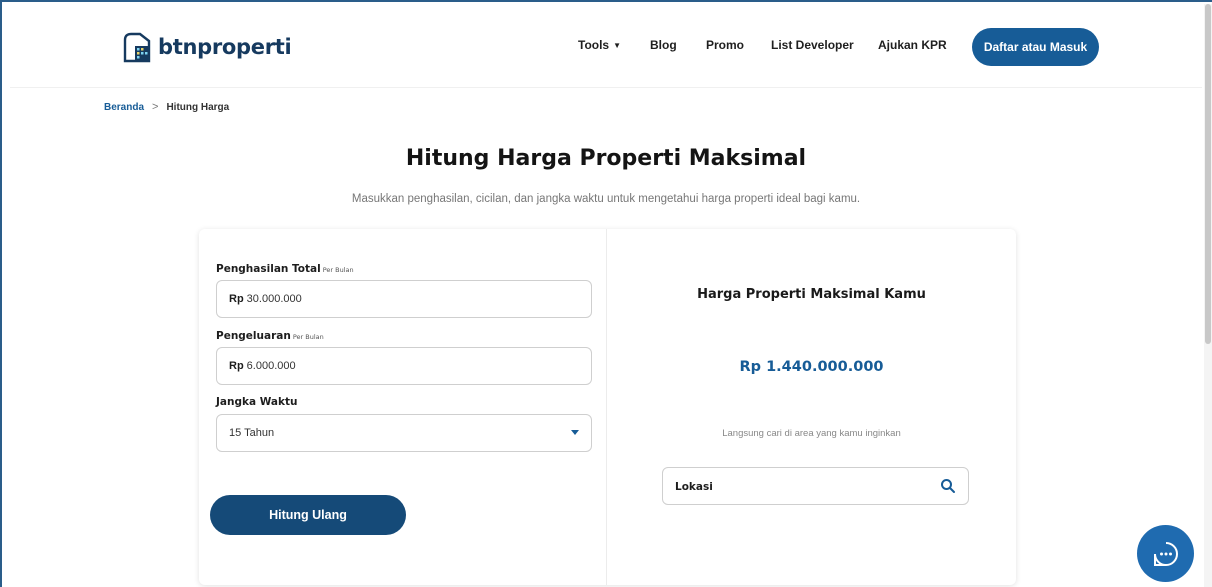 Image resolution: width=1212 pixels, height=587 pixels. I want to click on result-title: Harga Properti Maksimal Kamu, so click(811, 294).